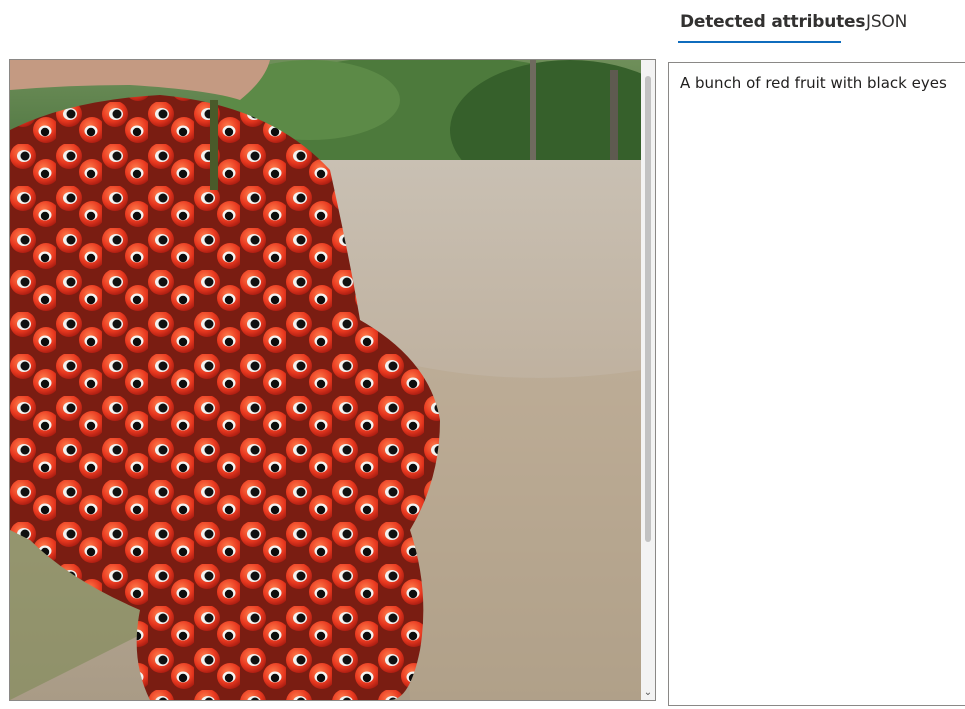 Image resolution: width=965 pixels, height=709 pixels. What do you see at coordinates (648, 692) in the screenshot?
I see `chevron-down-icon: ⌄` at bounding box center [648, 692].